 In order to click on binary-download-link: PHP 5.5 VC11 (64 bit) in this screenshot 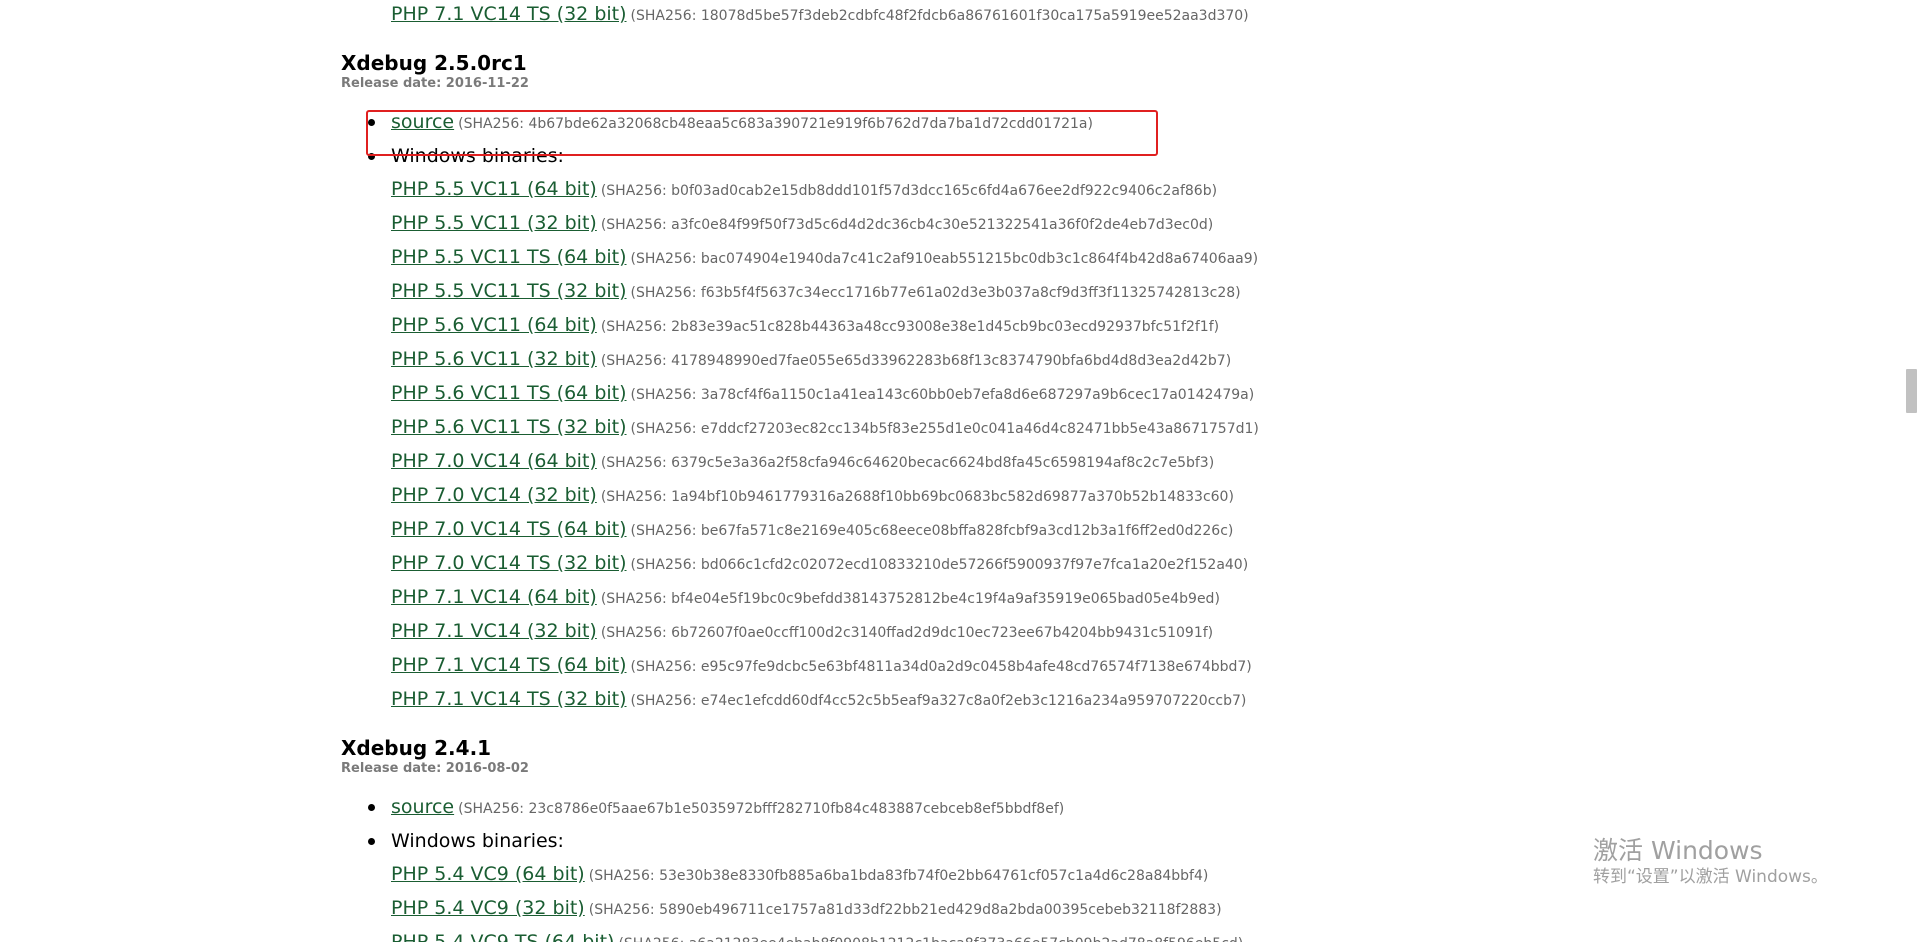, I will do `click(494, 189)`.